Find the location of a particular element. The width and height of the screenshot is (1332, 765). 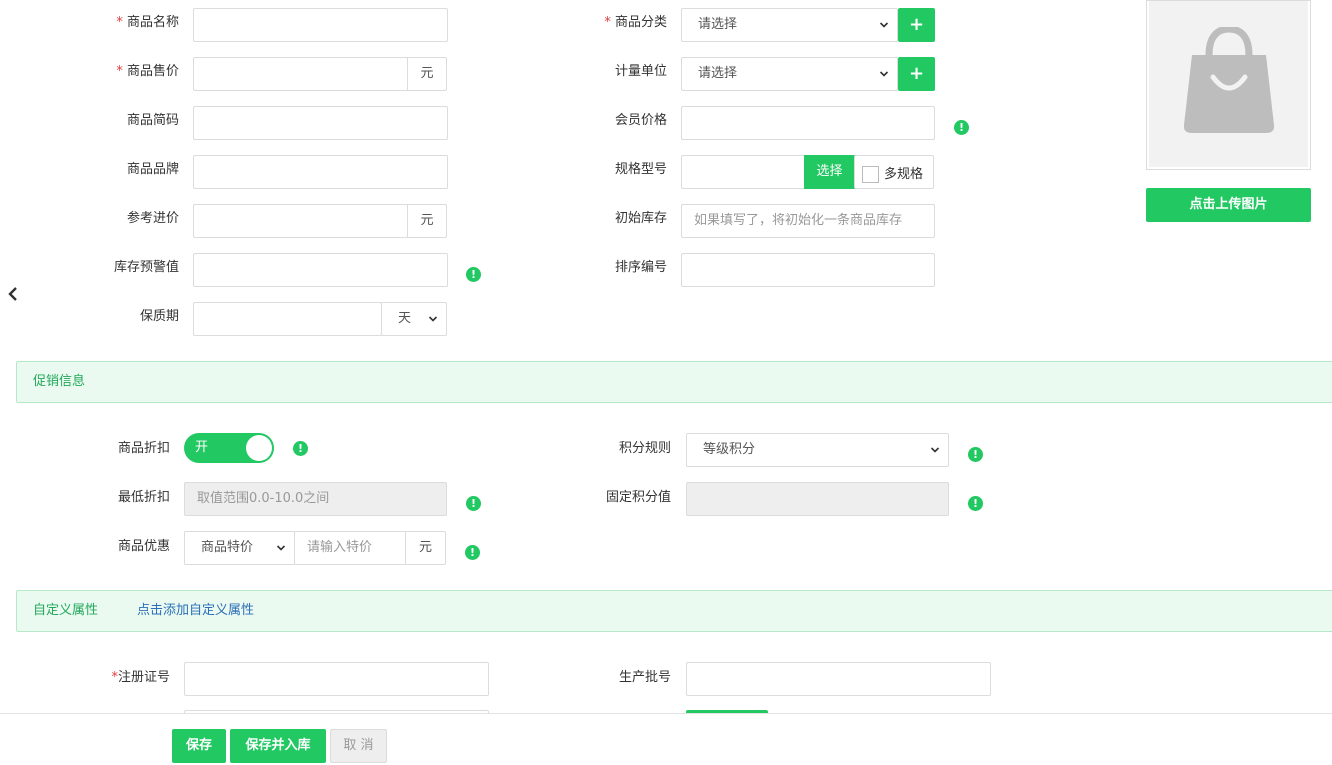

initial-stock-label: 初始库存 is located at coordinates (640, 218).